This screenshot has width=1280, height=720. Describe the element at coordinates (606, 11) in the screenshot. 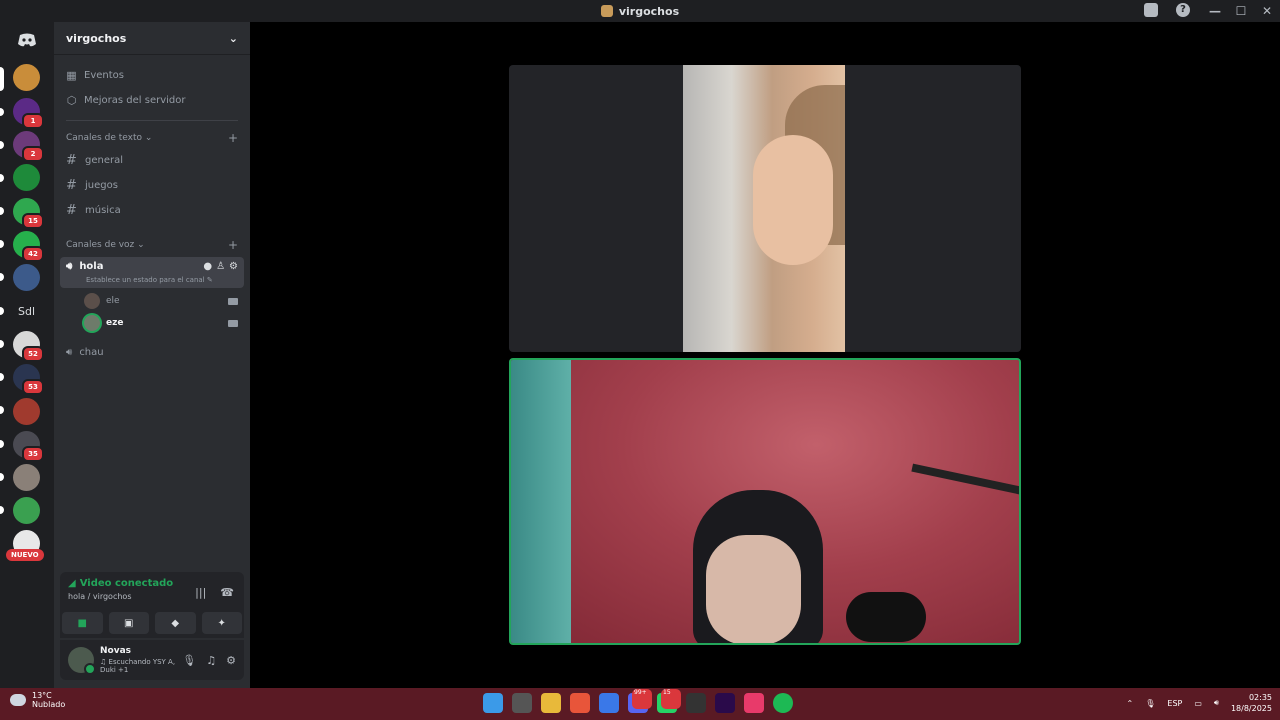

I see `server-icon` at that location.